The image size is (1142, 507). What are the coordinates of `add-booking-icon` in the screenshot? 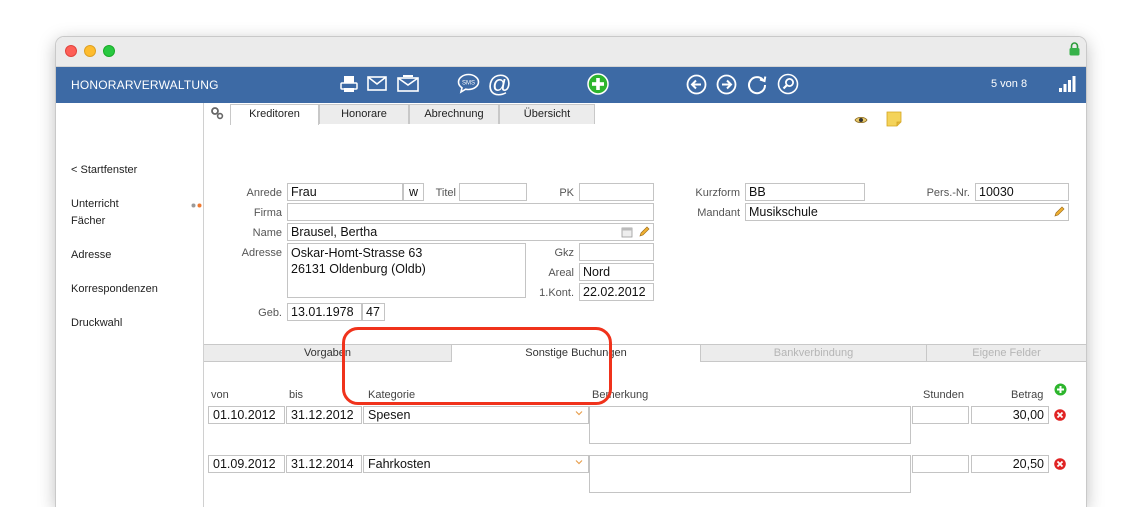 It's located at (1060, 389).